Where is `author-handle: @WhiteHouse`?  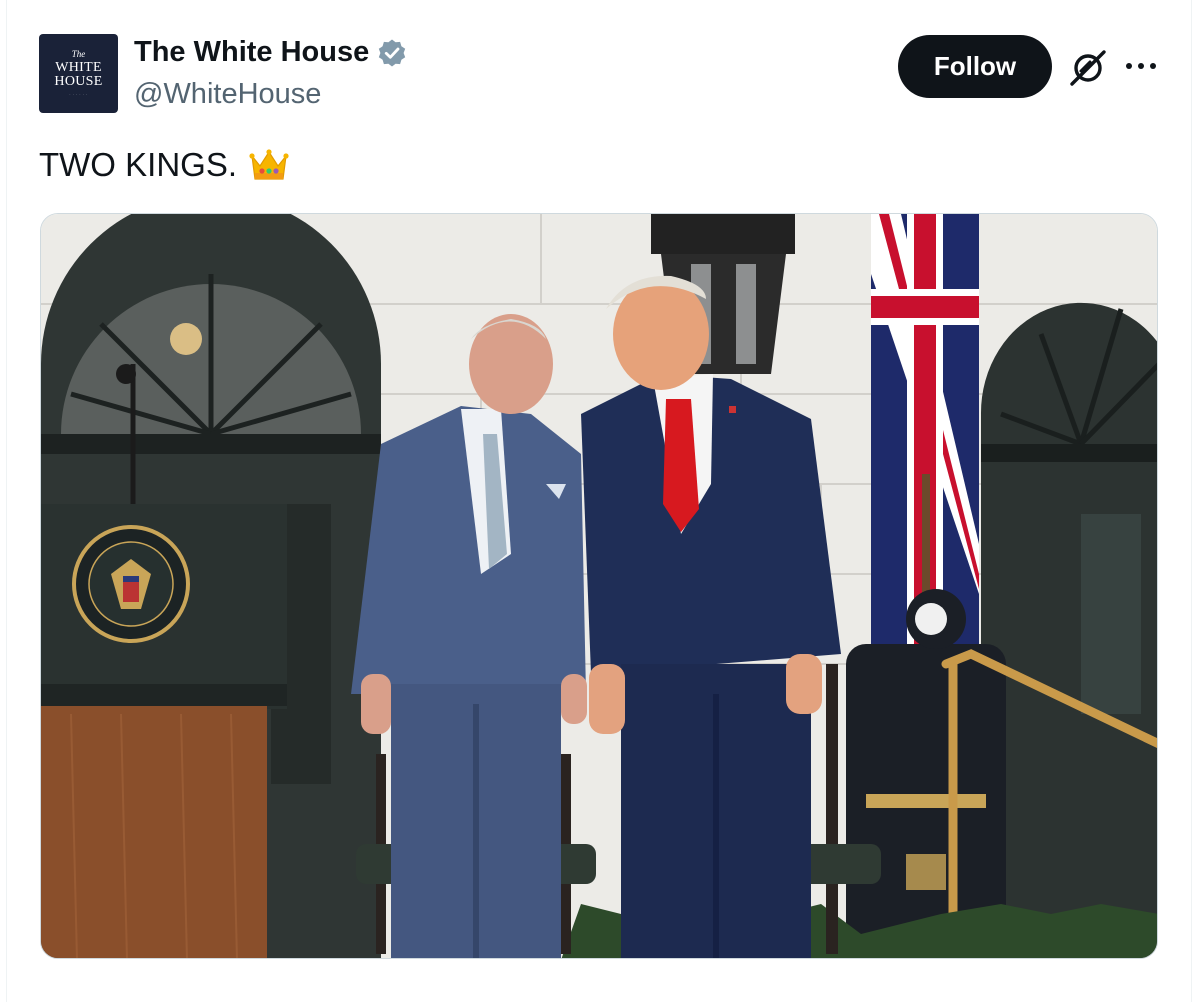 author-handle: @WhiteHouse is located at coordinates (227, 94).